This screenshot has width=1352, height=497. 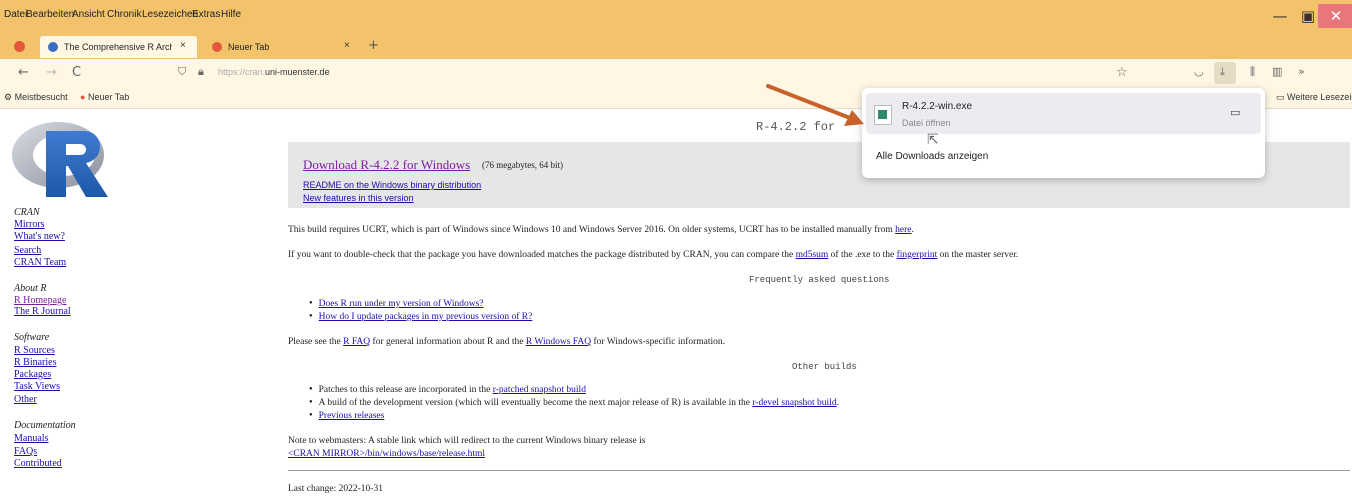 I want to click on tab-label: The Comprehensive R Archive N, so click(x=118, y=47).